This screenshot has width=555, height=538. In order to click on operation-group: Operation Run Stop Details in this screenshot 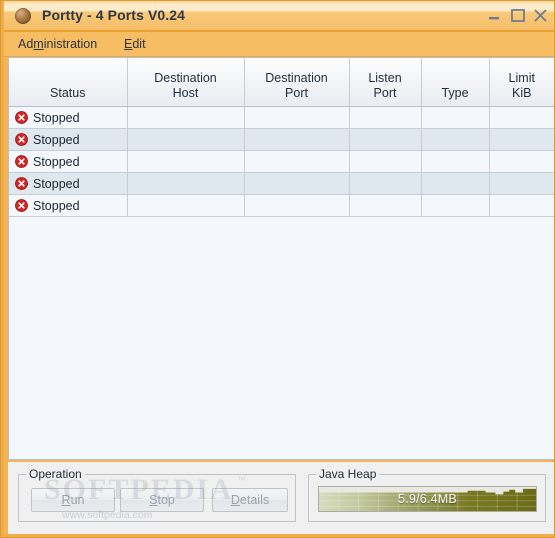, I will do `click(157, 494)`.